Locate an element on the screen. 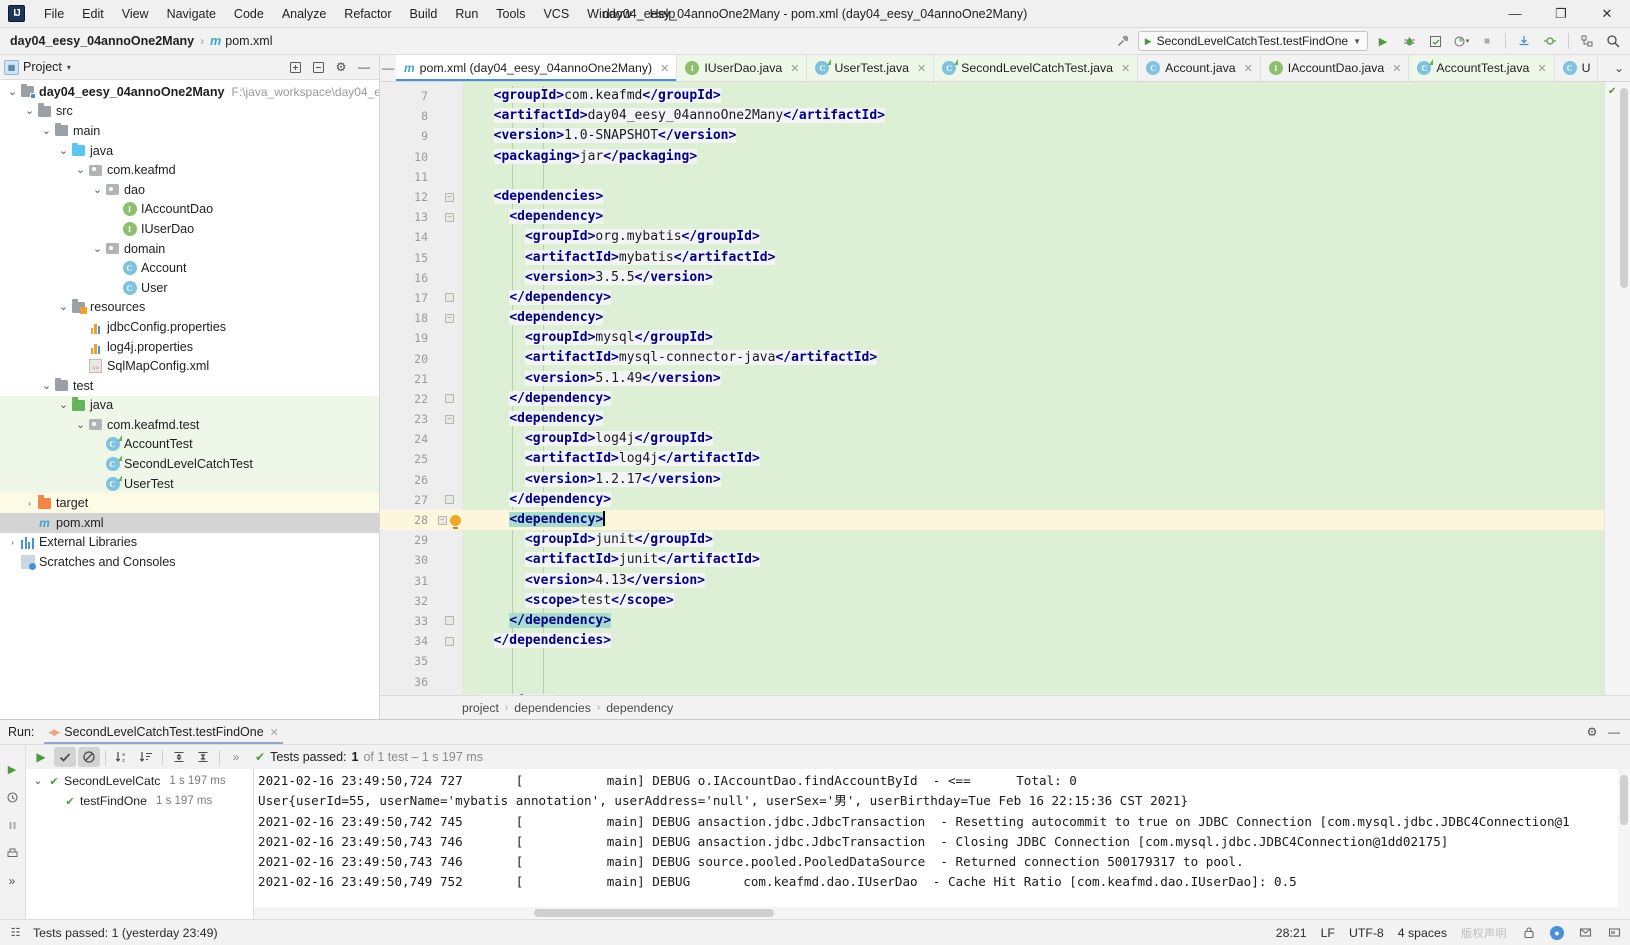  project-tree-row: ⌄ domain is located at coordinates (189, 249).